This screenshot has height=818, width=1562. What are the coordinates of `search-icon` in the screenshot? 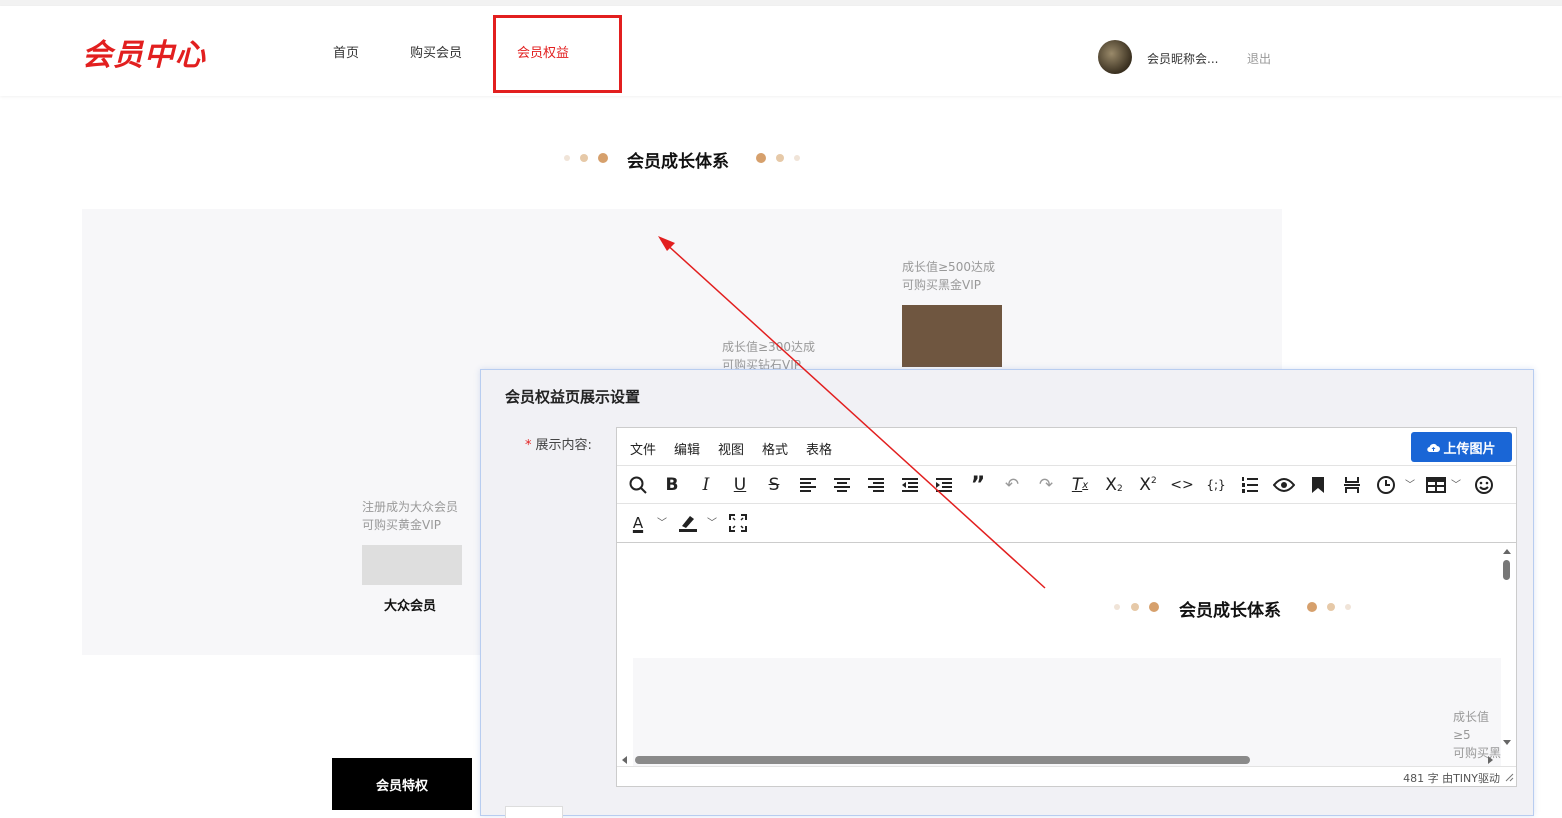 It's located at (638, 485).